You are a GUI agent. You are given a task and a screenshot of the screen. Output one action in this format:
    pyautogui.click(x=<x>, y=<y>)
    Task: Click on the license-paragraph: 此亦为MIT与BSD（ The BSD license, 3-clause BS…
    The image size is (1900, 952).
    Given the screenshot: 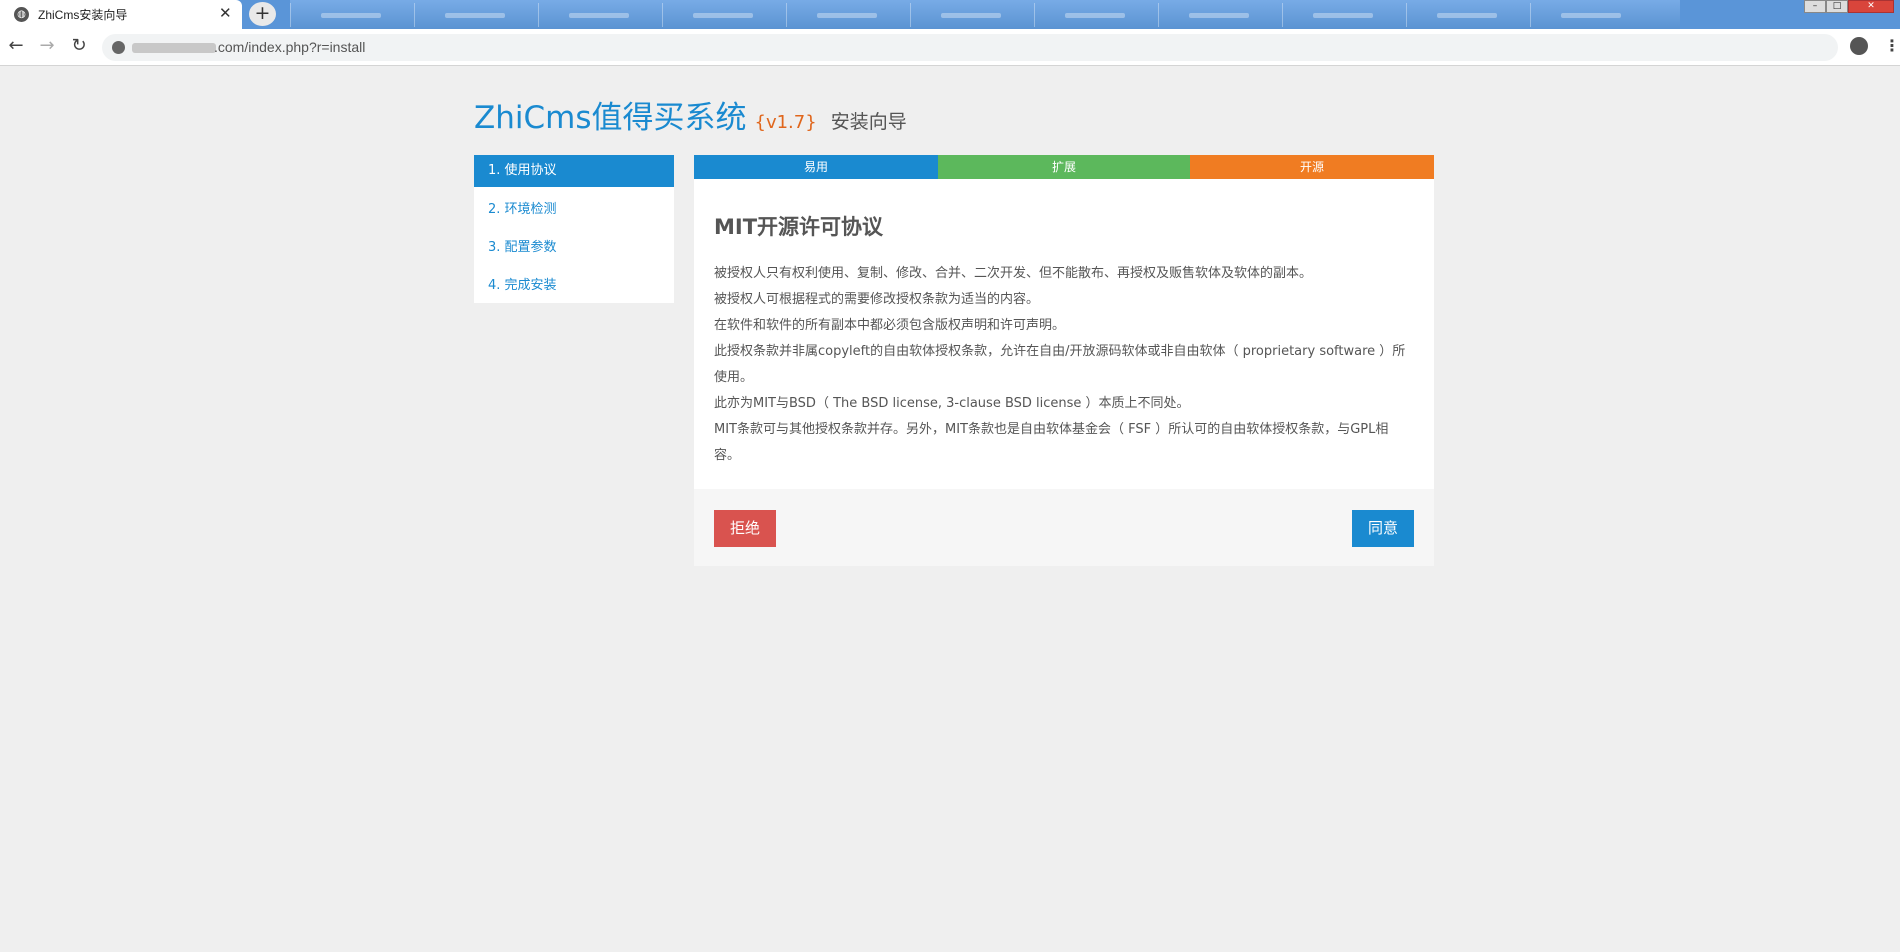 What is the action you would take?
    pyautogui.click(x=952, y=403)
    